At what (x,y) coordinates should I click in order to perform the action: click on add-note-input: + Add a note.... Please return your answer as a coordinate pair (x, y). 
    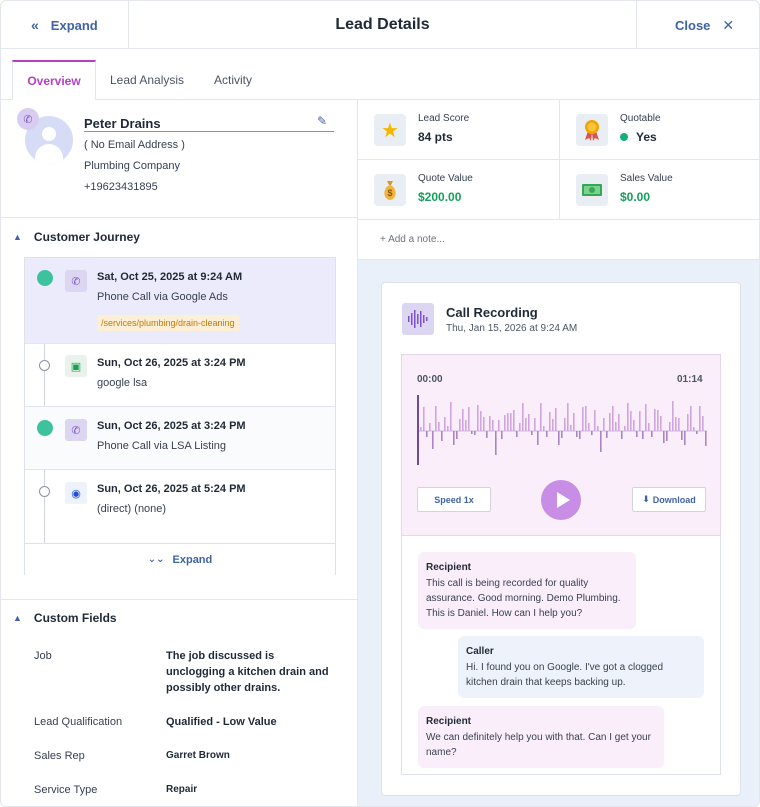
    Looking at the image, I should click on (558, 240).